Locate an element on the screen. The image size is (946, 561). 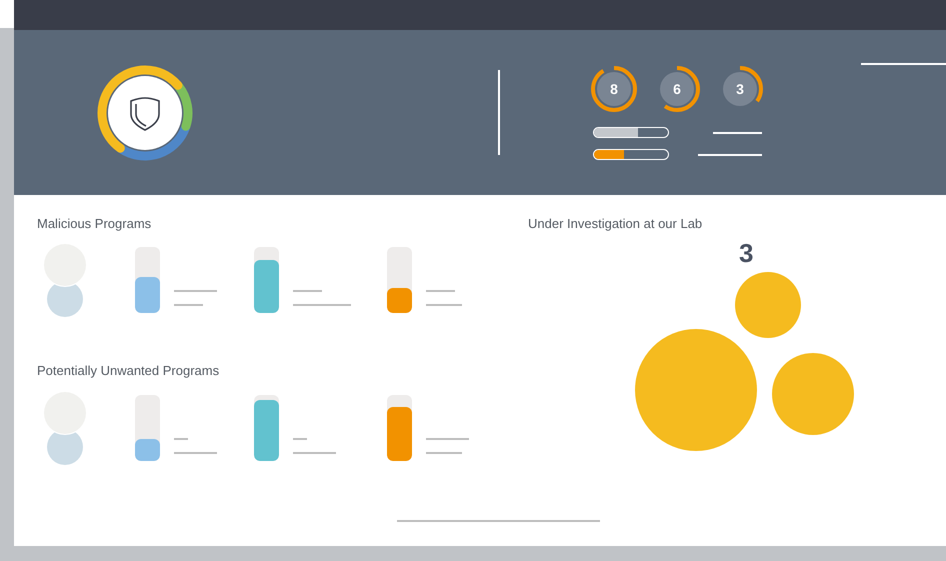
counter-value: 8 is located at coordinates (614, 89).